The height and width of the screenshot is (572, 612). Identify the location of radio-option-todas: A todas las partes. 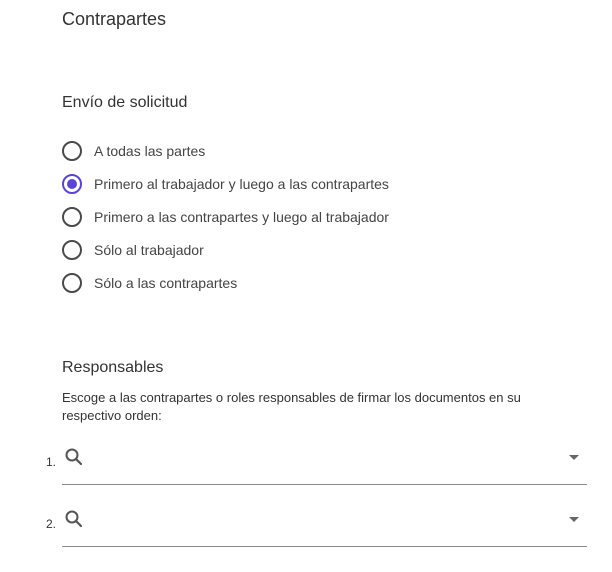
(225, 150).